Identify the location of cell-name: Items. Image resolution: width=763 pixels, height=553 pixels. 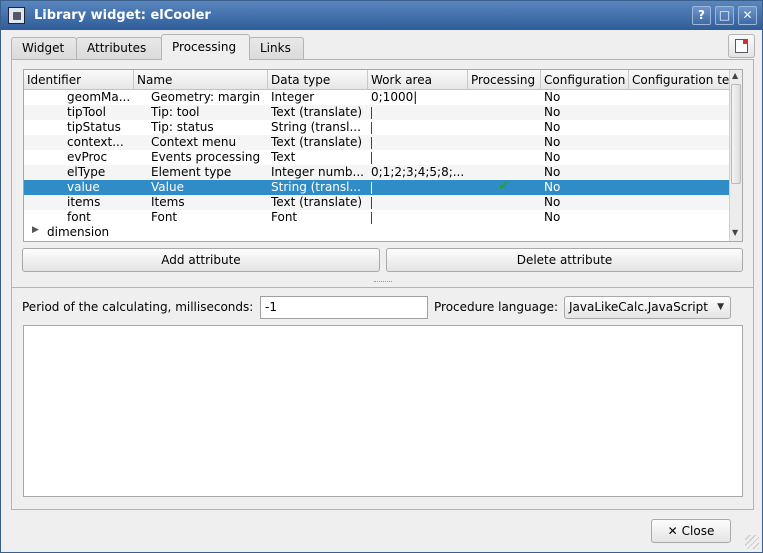
(168, 202).